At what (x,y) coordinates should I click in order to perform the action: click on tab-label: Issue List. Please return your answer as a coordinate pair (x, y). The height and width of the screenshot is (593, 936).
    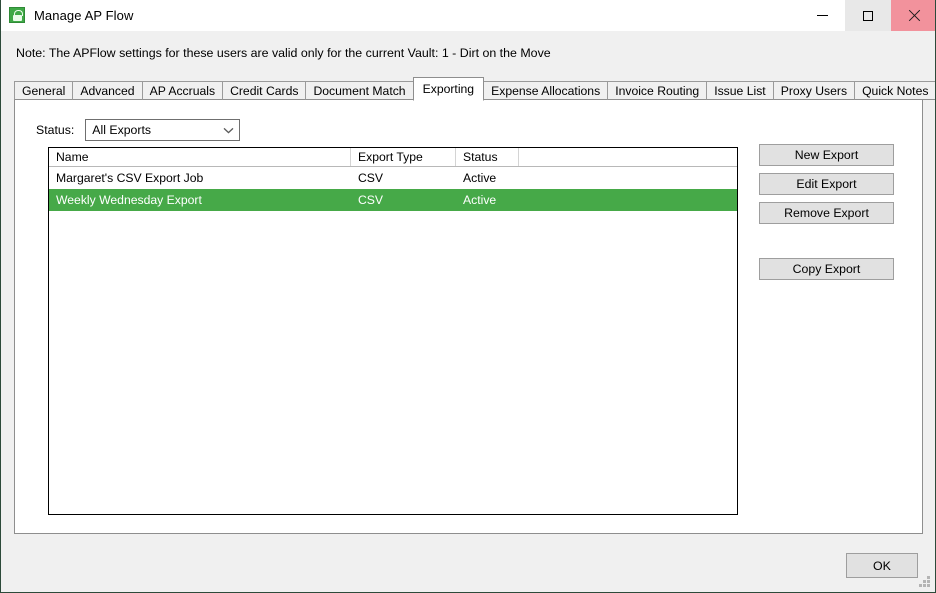
    Looking at the image, I should click on (740, 90).